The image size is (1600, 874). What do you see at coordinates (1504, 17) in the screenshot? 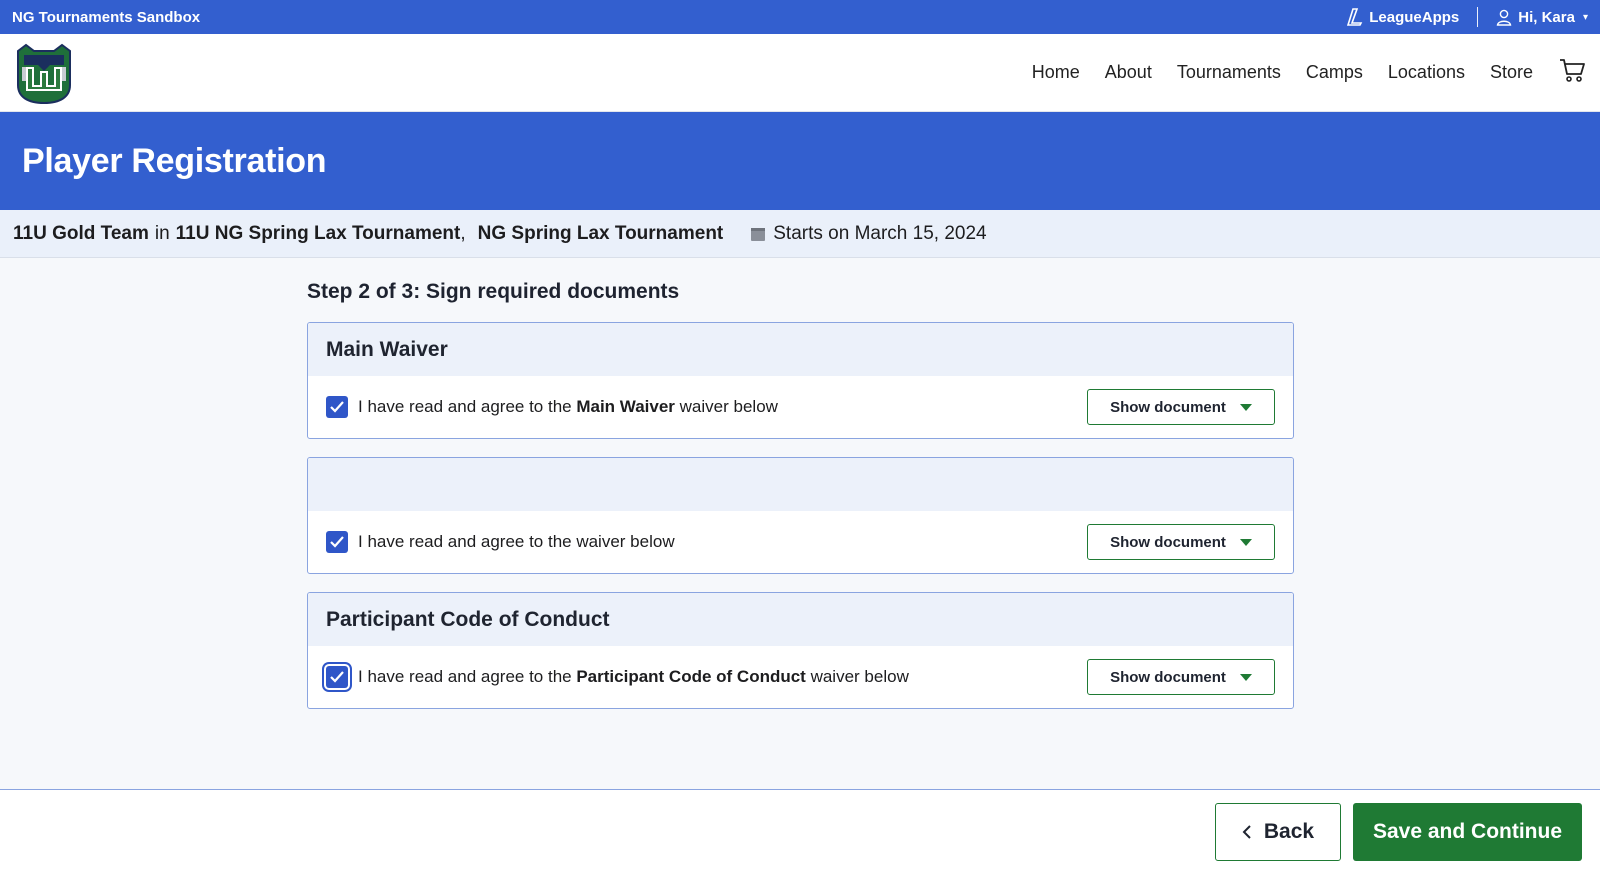
I see `user-icon` at bounding box center [1504, 17].